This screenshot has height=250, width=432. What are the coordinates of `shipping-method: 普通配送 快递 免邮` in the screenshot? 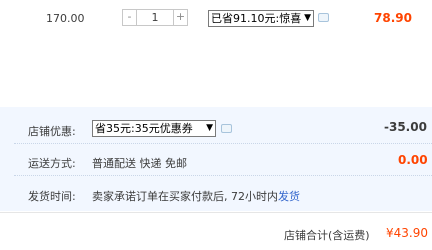 It's located at (139, 163).